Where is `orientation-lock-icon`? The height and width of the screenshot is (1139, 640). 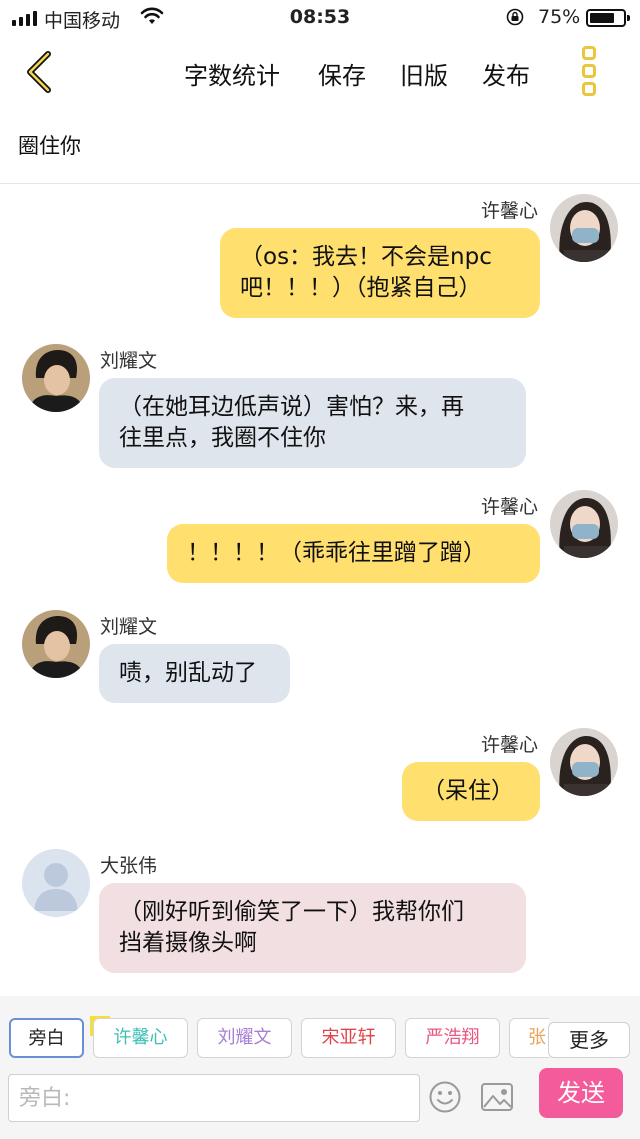 orientation-lock-icon is located at coordinates (515, 17).